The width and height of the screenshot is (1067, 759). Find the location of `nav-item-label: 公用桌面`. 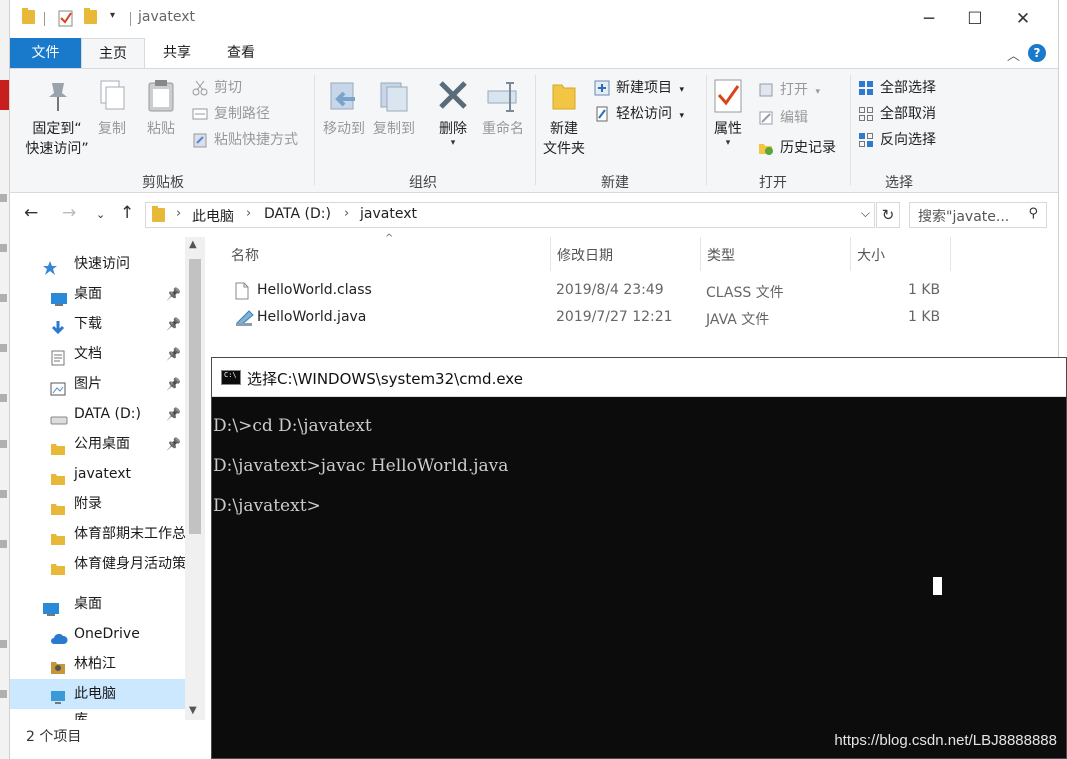

nav-item-label: 公用桌面 is located at coordinates (102, 444).